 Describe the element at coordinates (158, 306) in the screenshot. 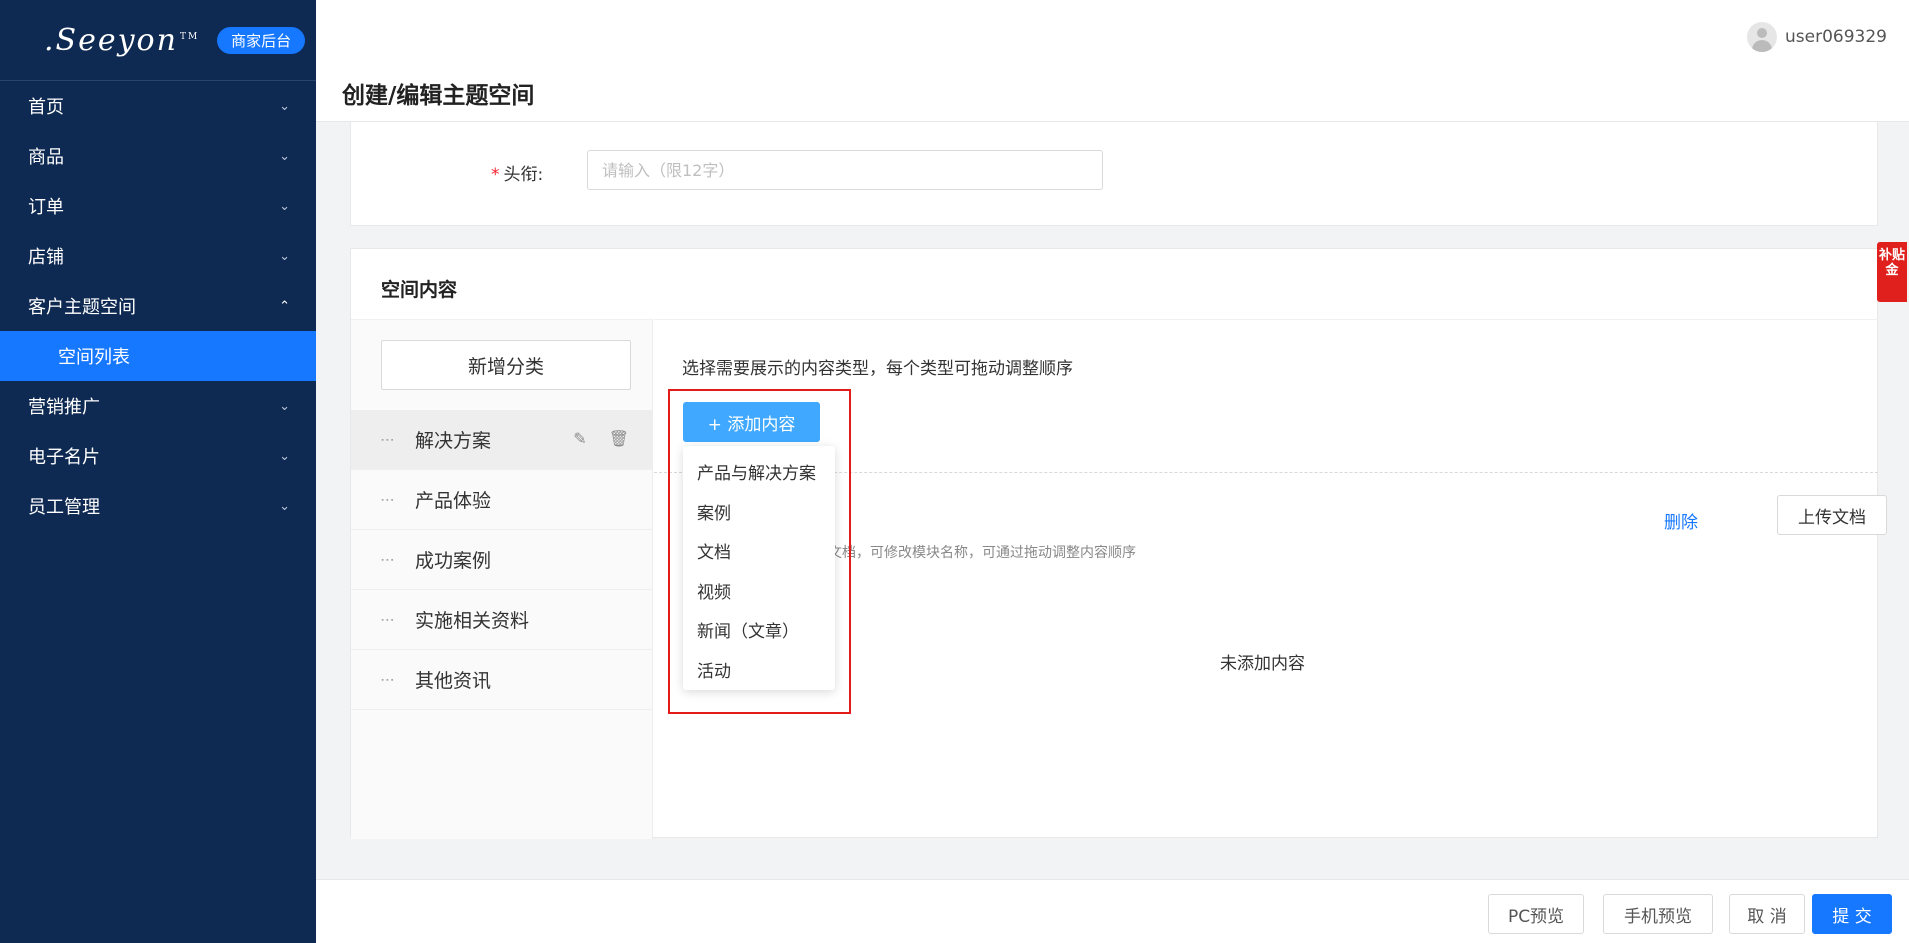

I see `nav-item-customer-space: 客户主题空间 ⌃` at that location.